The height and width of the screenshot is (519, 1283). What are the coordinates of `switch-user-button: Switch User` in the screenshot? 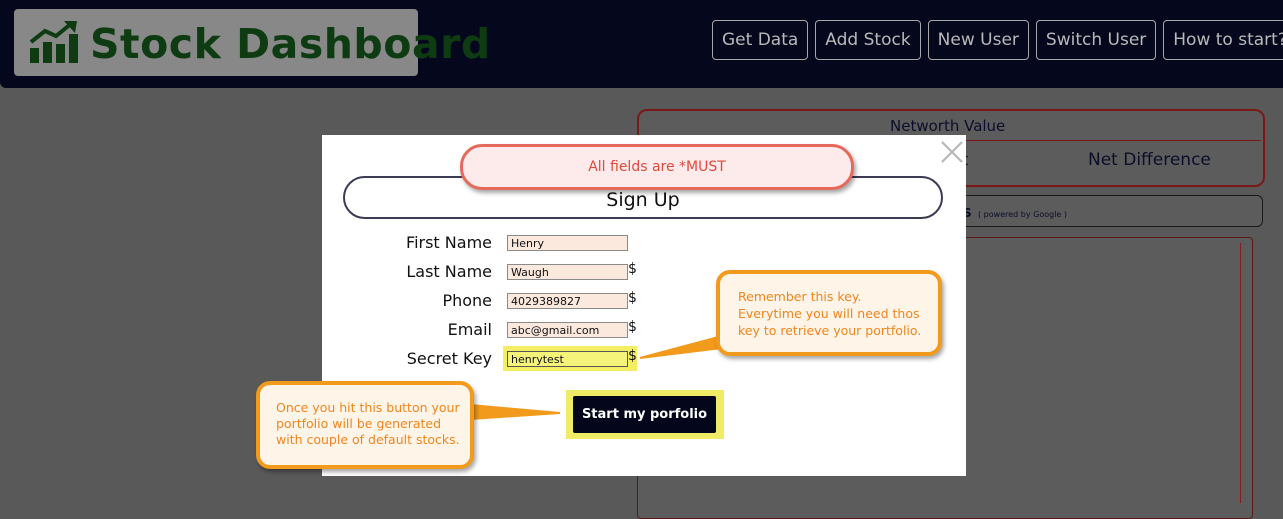 It's located at (1096, 40).